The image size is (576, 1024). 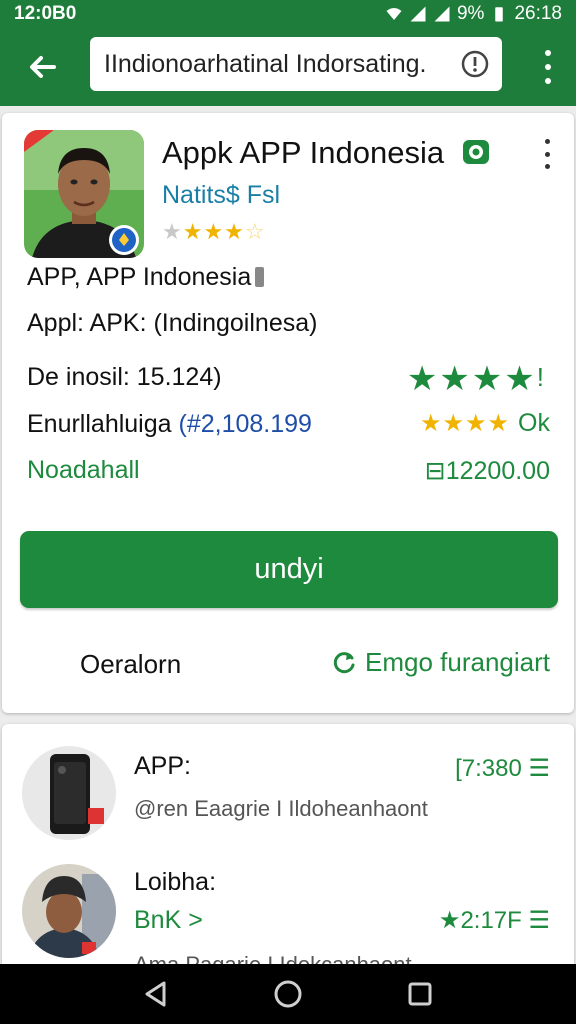 I want to click on rating-summary: ★★★★ Ok, so click(x=485, y=423).